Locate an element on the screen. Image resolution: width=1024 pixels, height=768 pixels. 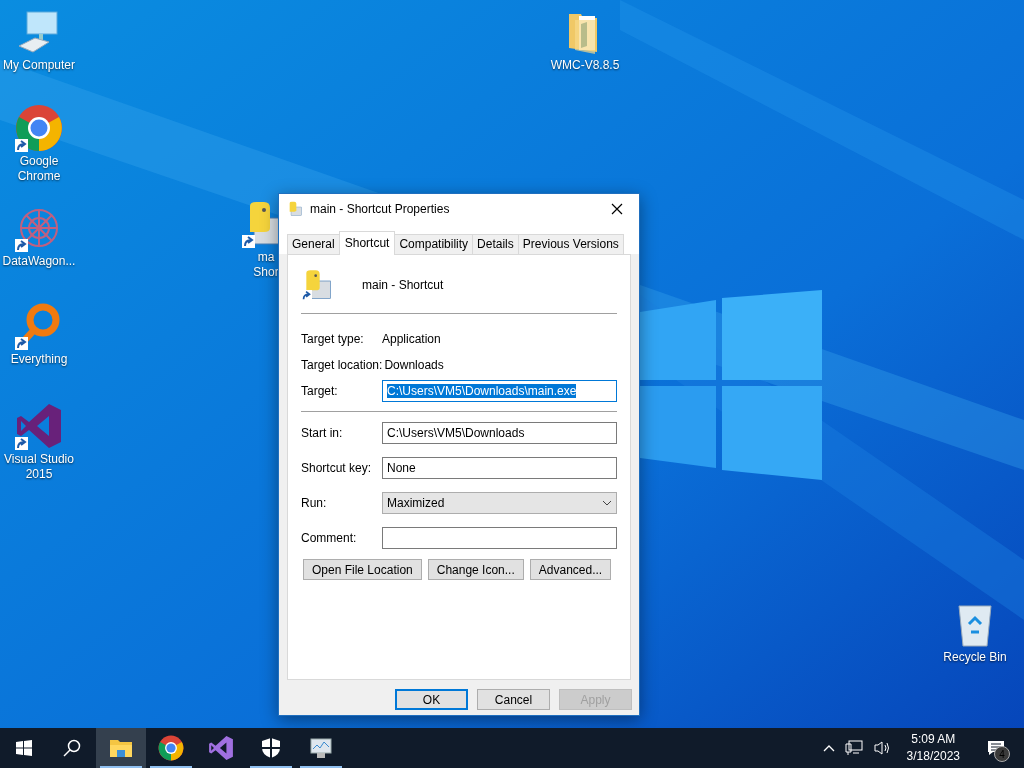
field-label: Shortcut key: is located at coordinates (337, 468).